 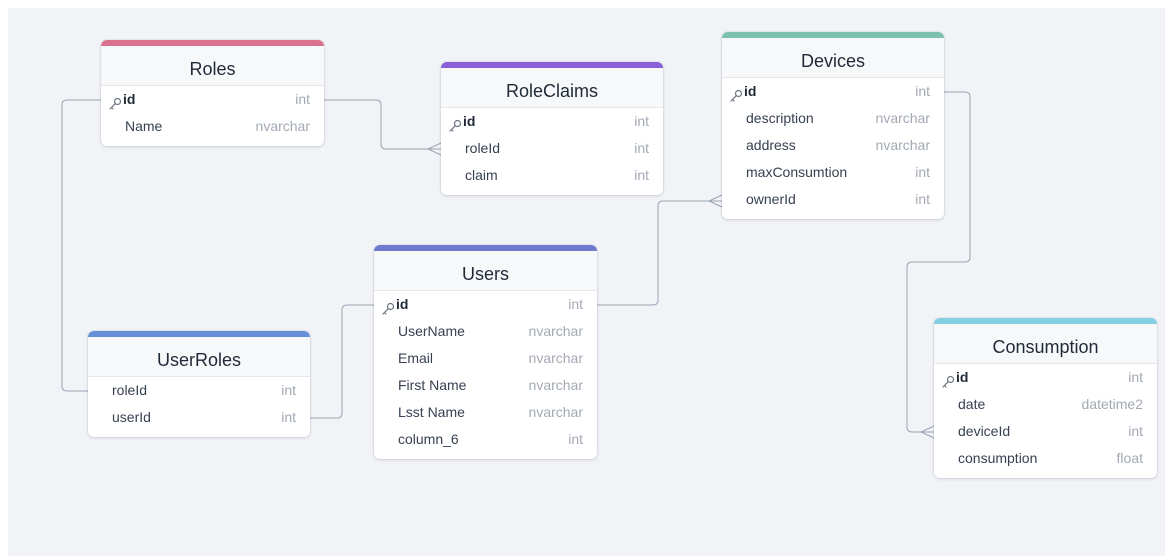 What do you see at coordinates (833, 61) in the screenshot?
I see `devices-table-title: Devices` at bounding box center [833, 61].